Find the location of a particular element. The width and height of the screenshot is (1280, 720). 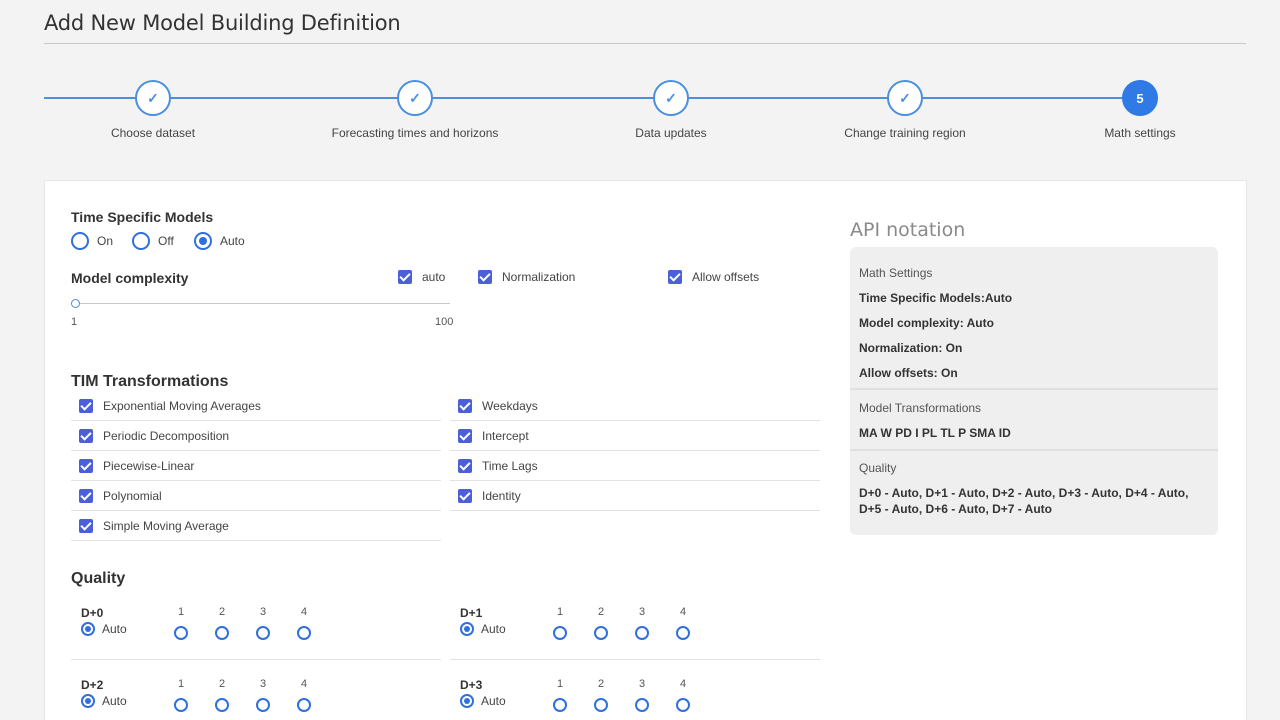

tim-item: Weekdays is located at coordinates (635, 406).